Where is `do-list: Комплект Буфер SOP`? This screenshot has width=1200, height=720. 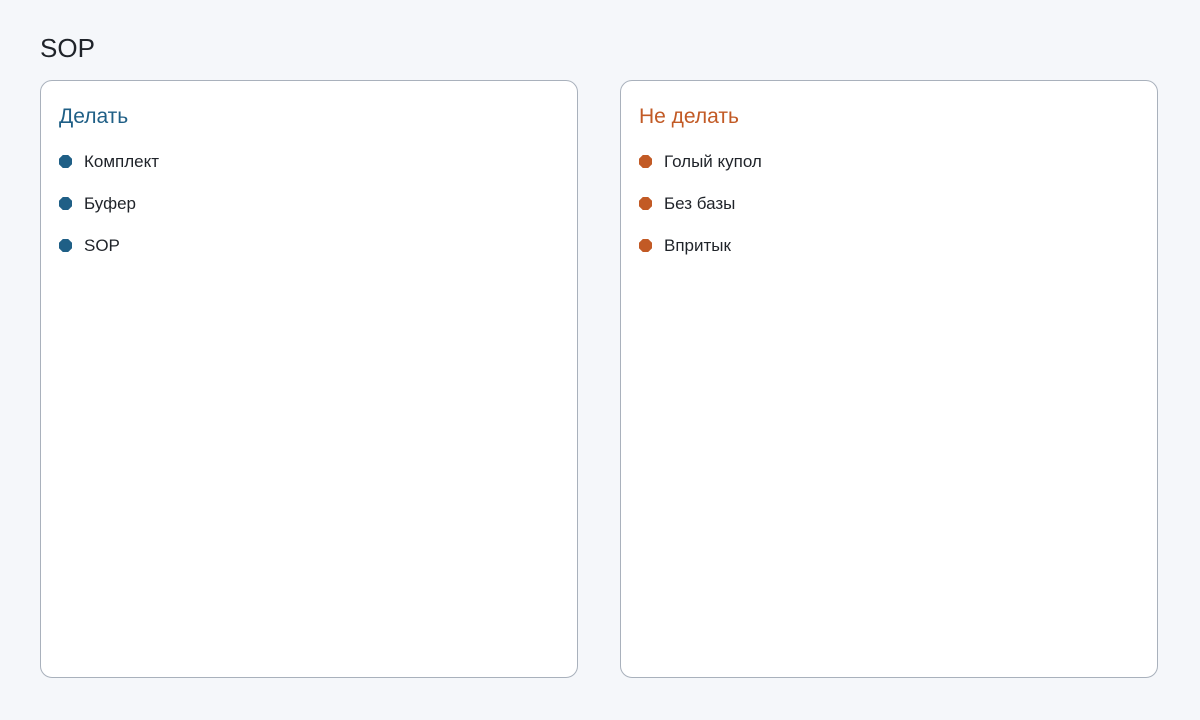 do-list: Комплект Буфер SOP is located at coordinates (318, 204).